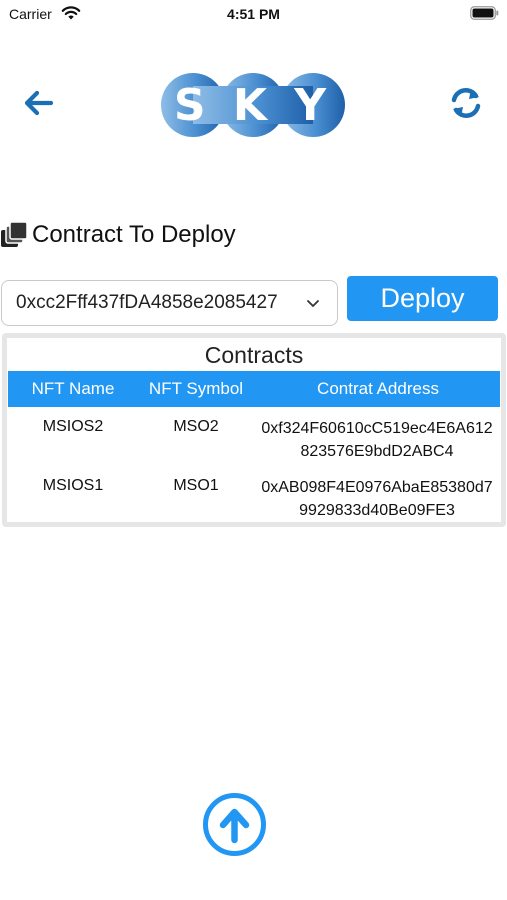 The height and width of the screenshot is (900, 507). I want to click on nft-symbol-cell: MSO2, so click(196, 426).